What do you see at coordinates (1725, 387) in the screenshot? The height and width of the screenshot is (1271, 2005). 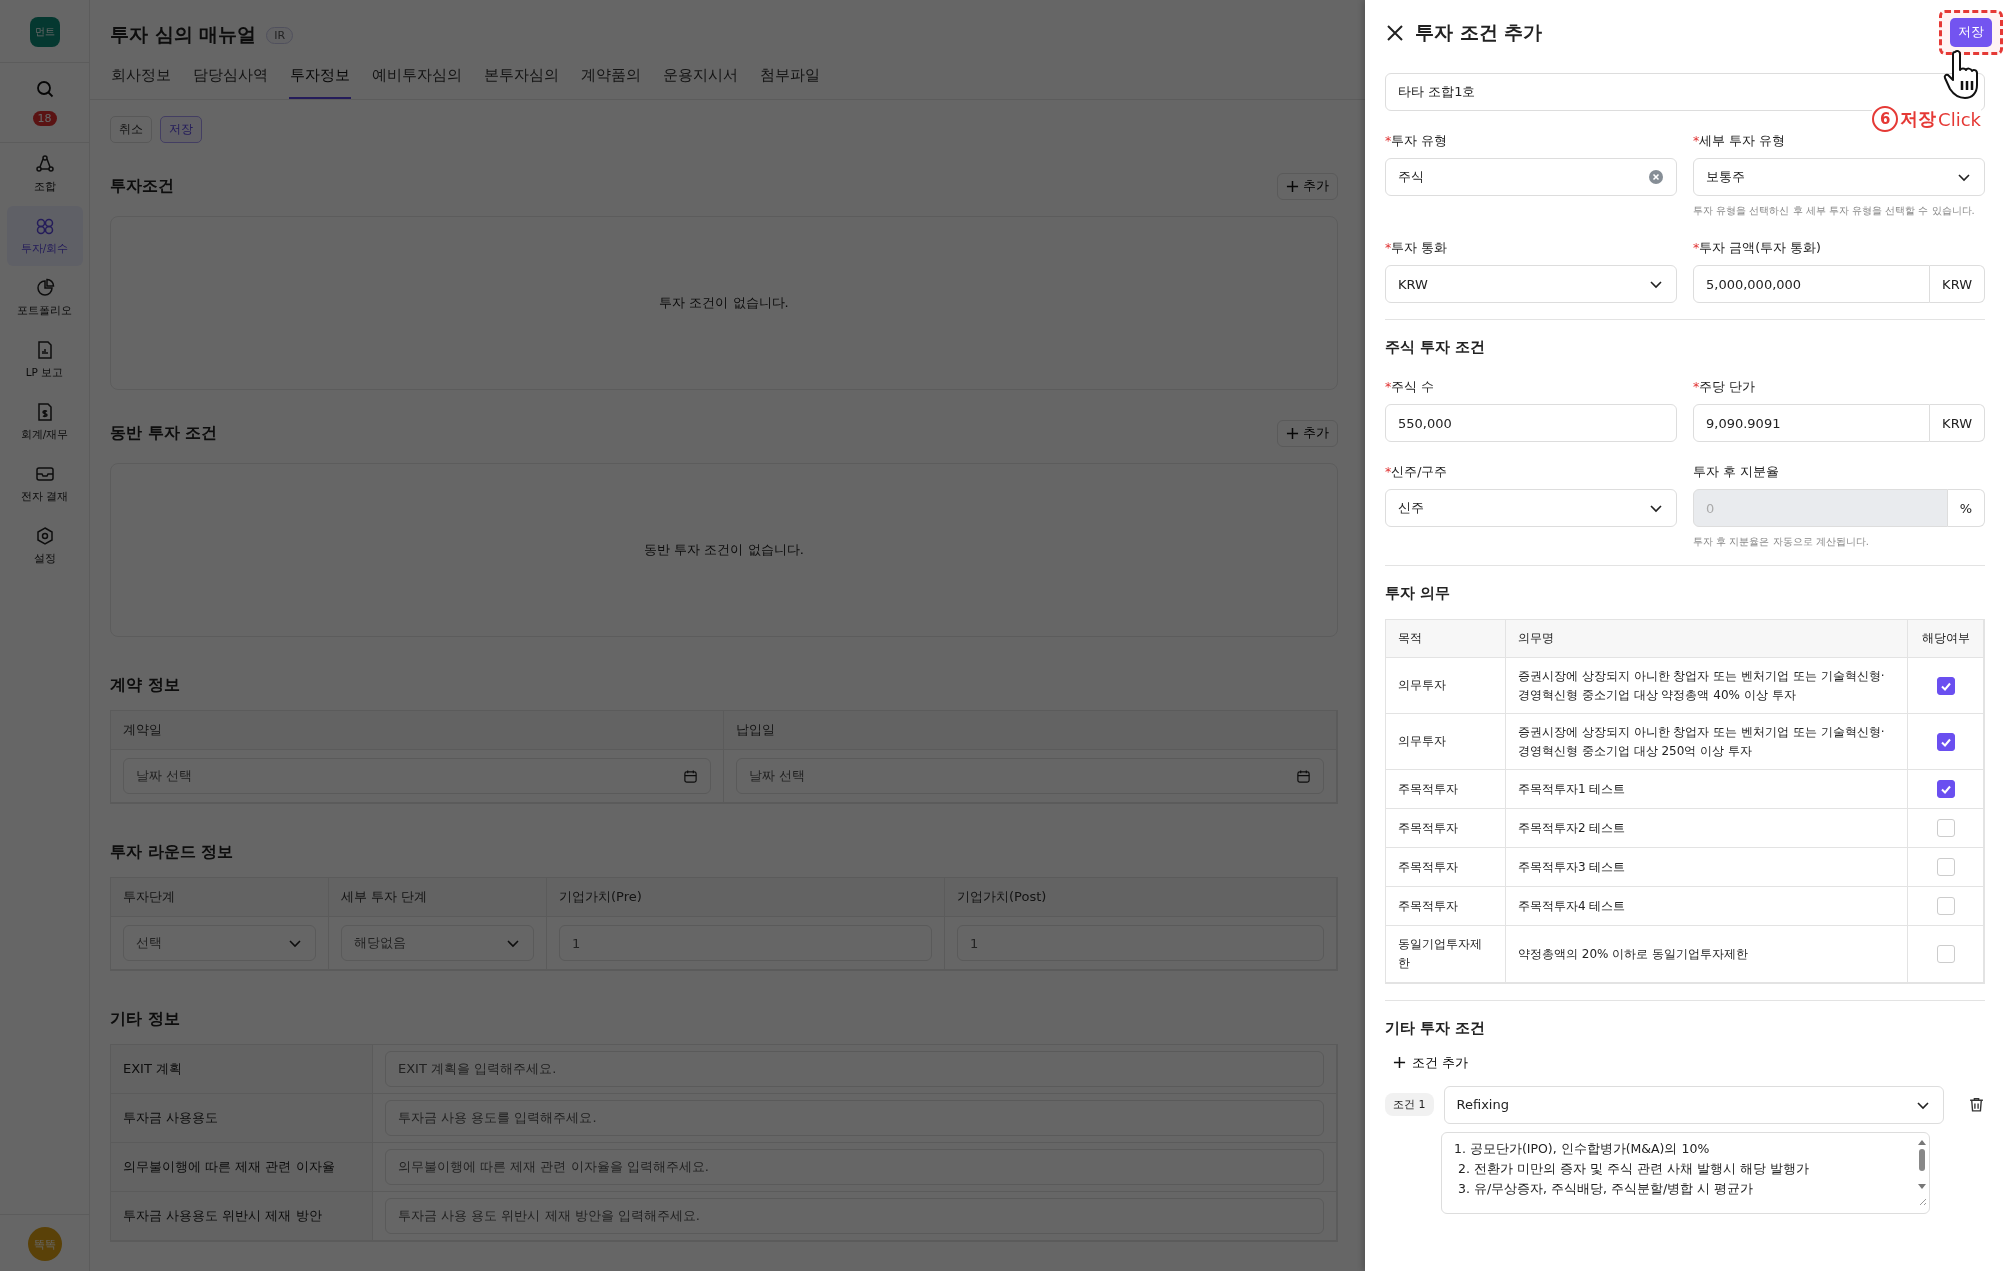 I see `field-label: *주당 단가` at bounding box center [1725, 387].